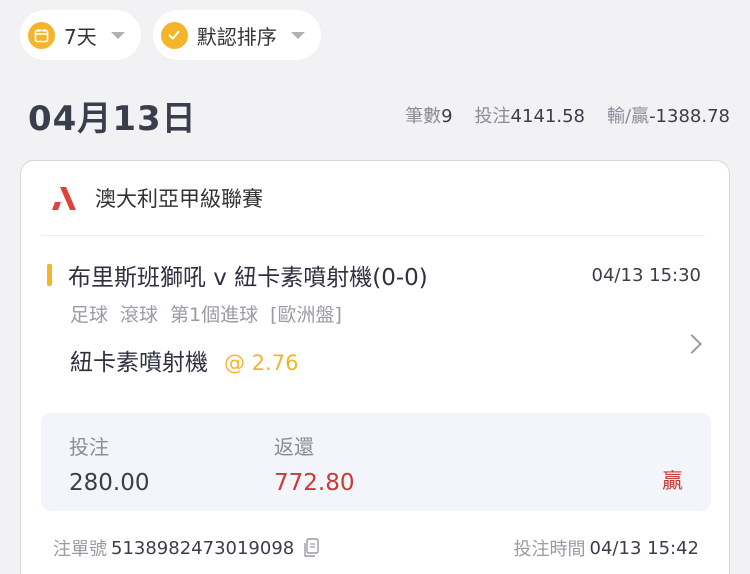  I want to click on divider, so click(373, 235).